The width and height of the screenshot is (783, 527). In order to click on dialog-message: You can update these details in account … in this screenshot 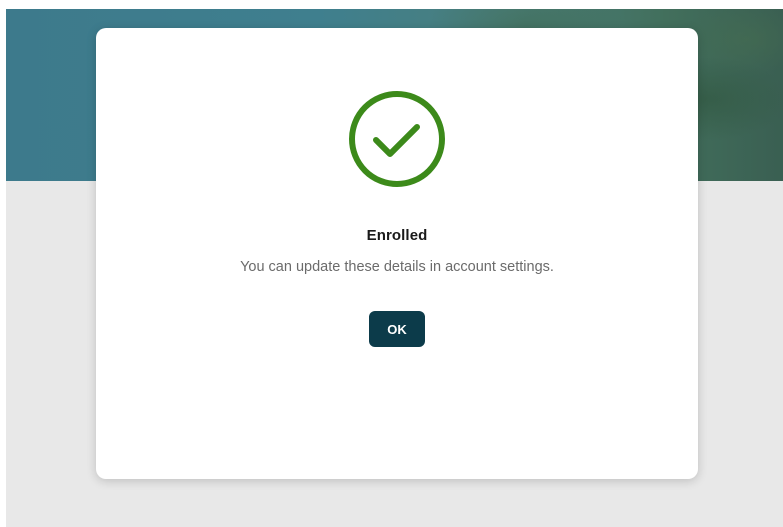, I will do `click(397, 267)`.